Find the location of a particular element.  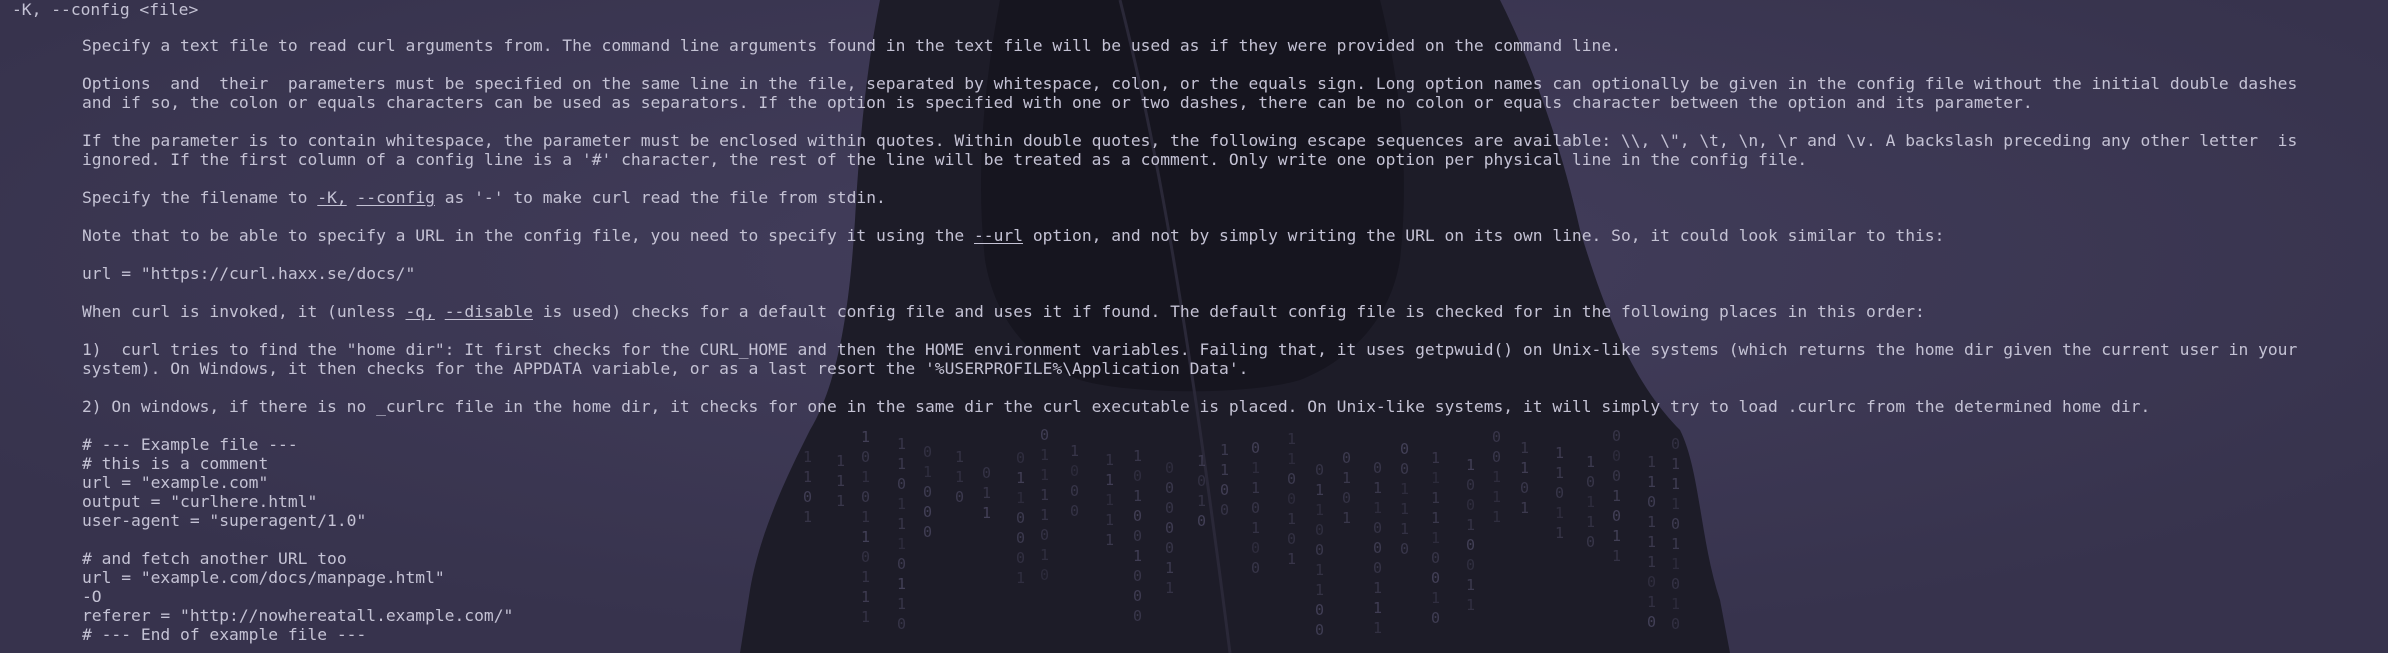

disable-option-link: --disable is located at coordinates (489, 311).